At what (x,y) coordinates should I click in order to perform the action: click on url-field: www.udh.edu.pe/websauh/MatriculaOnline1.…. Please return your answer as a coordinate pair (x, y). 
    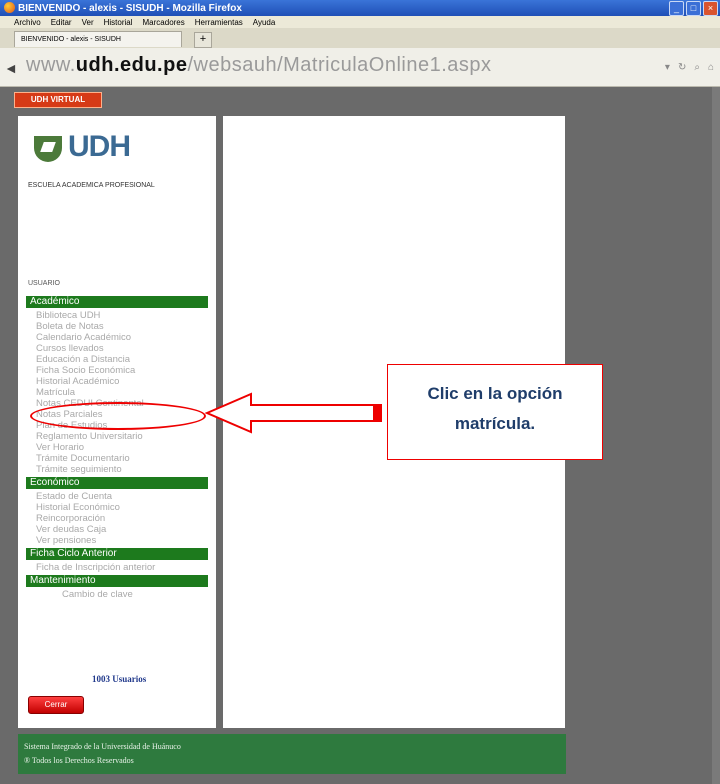
    Looking at the image, I should click on (259, 65).